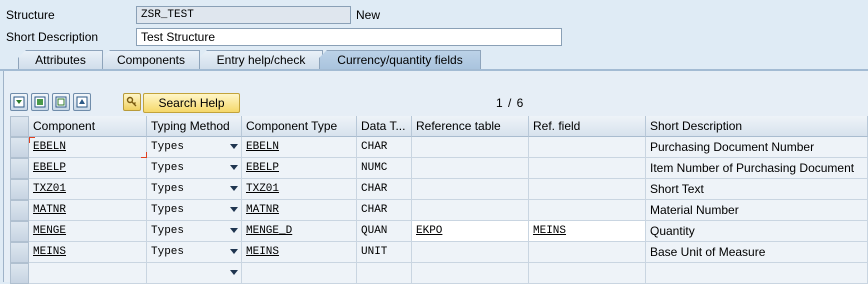 The image size is (868, 284). I want to click on reference-table-input: EKPO, so click(470, 231).